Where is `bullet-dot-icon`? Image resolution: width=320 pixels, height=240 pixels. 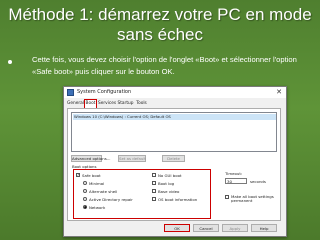 bullet-dot-icon is located at coordinates (10, 62).